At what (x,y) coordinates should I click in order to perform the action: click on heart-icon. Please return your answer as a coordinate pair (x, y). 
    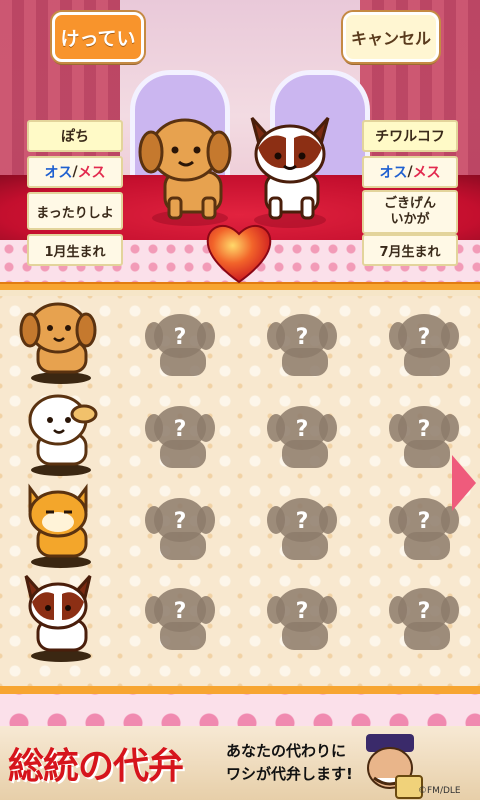
    Looking at the image, I should click on (239, 254).